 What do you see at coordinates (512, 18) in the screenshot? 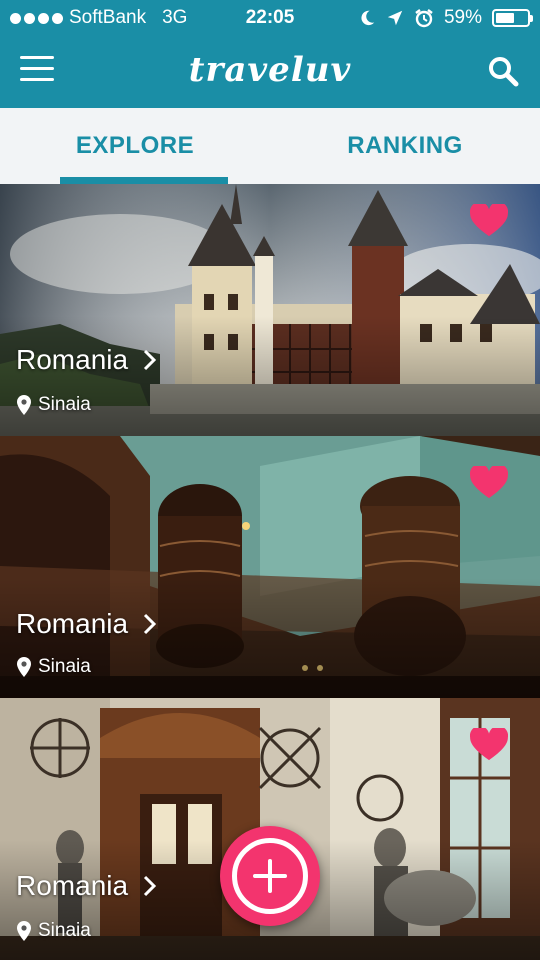
I see `battery-icon` at bounding box center [512, 18].